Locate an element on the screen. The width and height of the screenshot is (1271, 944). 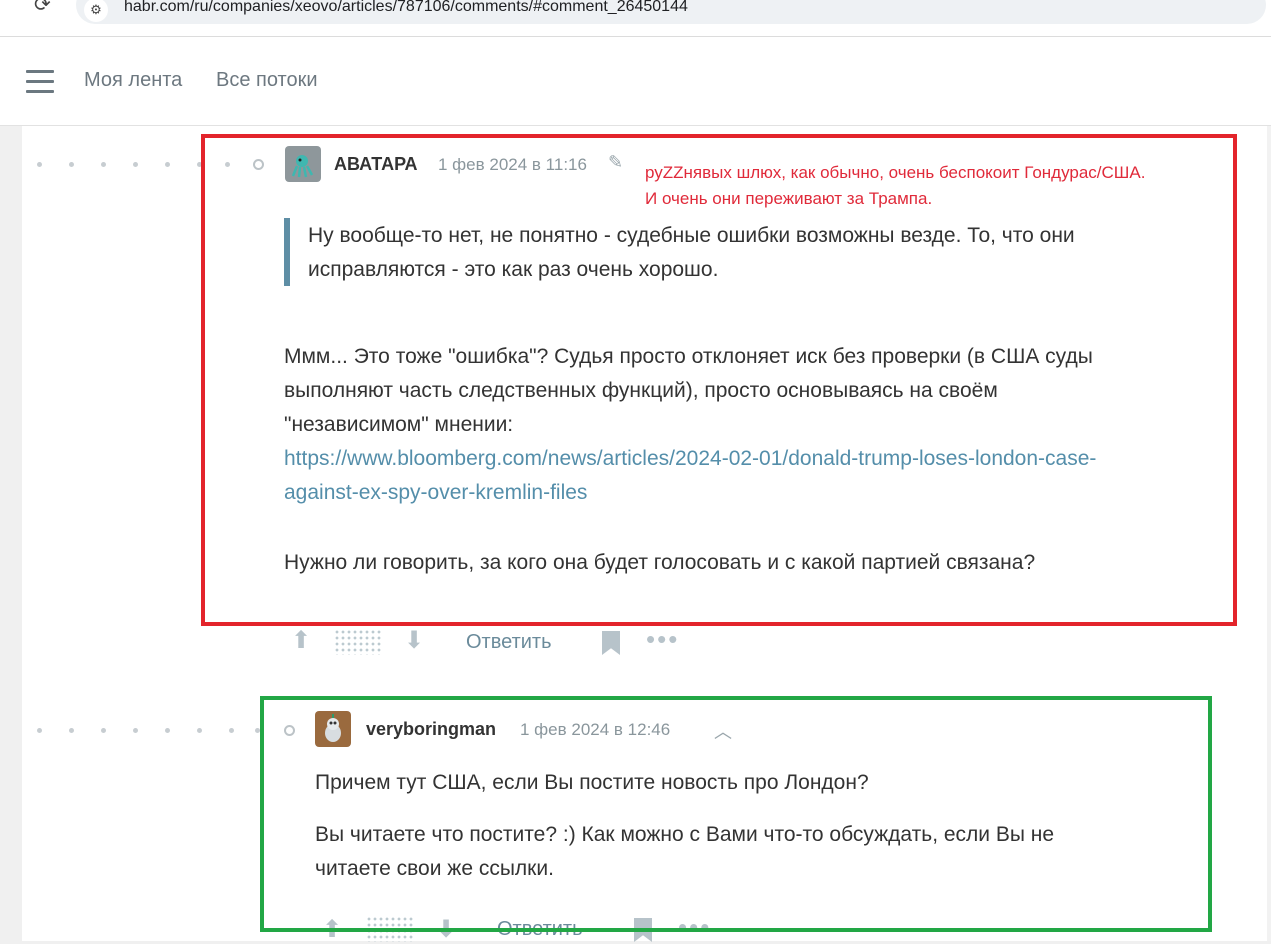
site-header: Моя лента Все потоки is located at coordinates (635, 81).